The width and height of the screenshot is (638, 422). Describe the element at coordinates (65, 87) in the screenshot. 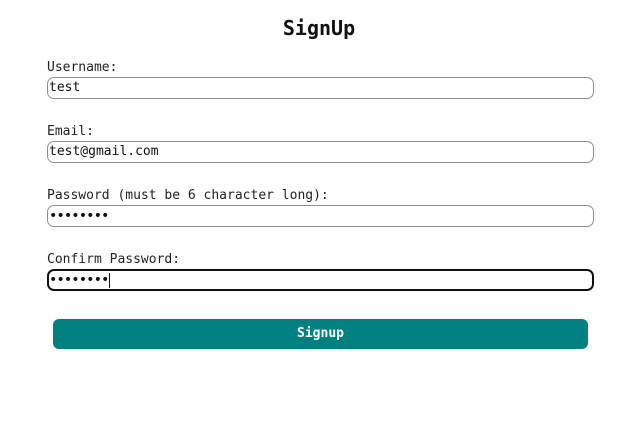

I see `username-value: test` at that location.